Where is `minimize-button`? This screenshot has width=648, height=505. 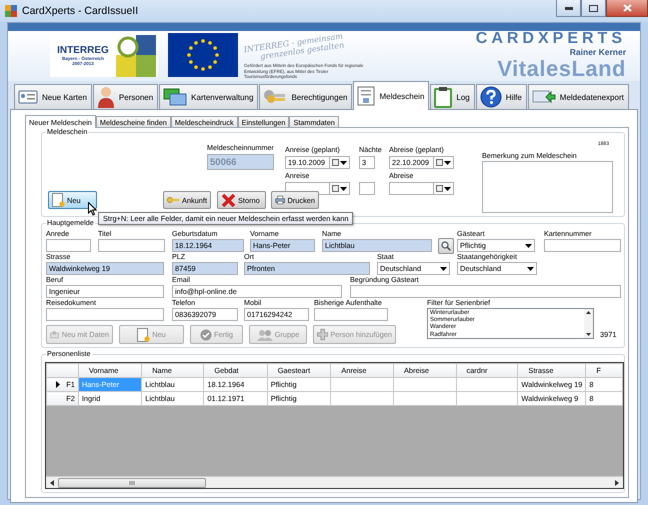
minimize-button is located at coordinates (568, 8).